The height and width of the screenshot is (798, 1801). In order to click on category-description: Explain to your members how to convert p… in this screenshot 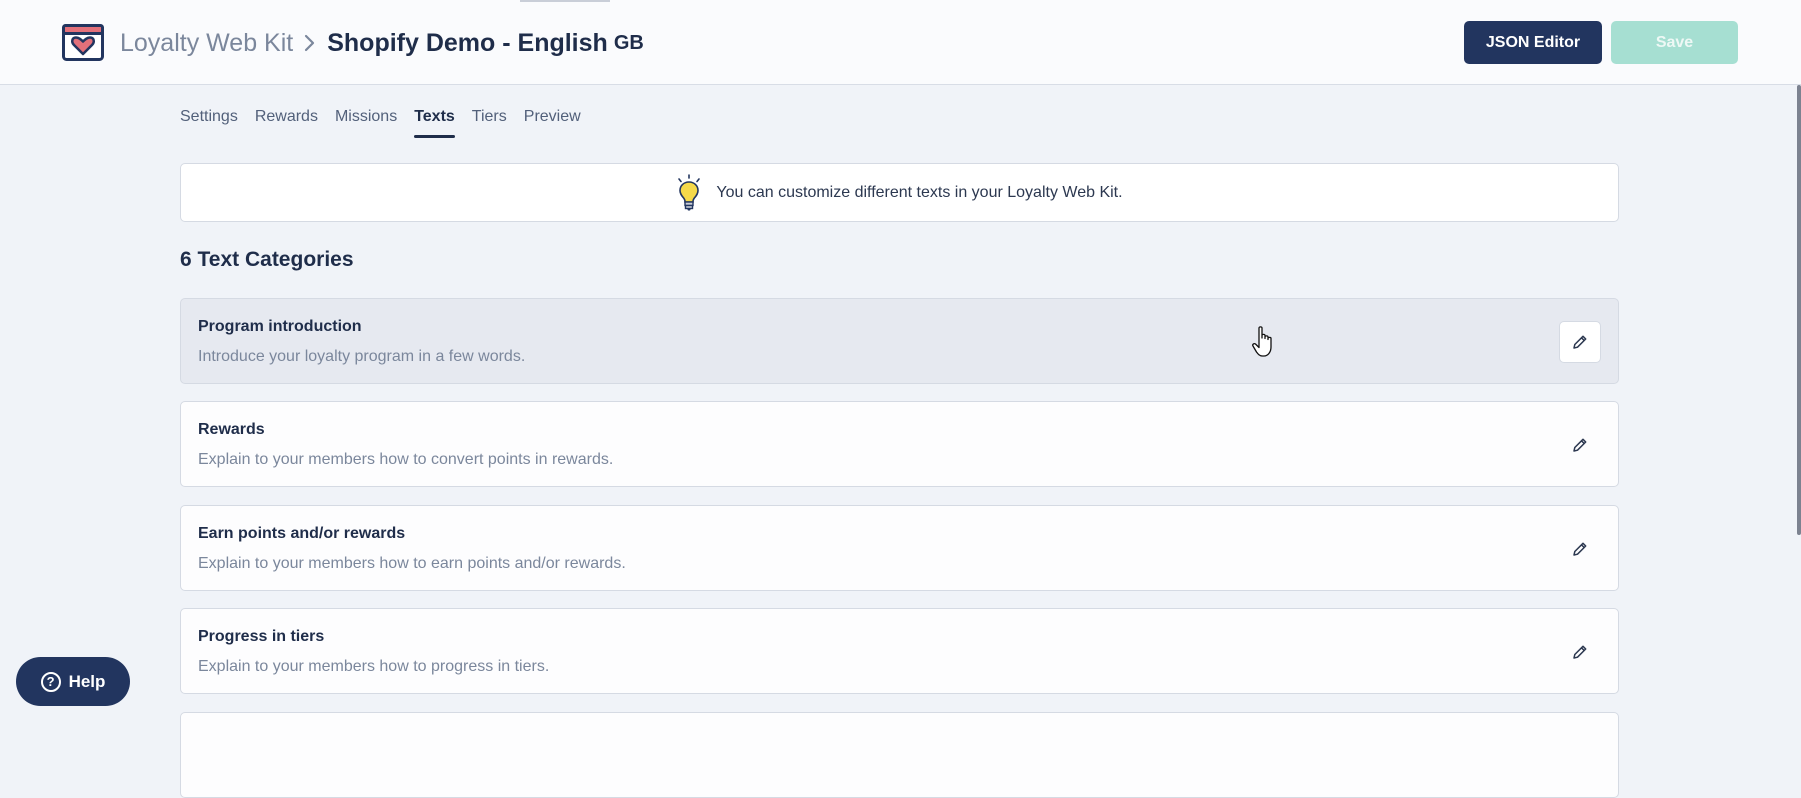, I will do `click(406, 459)`.